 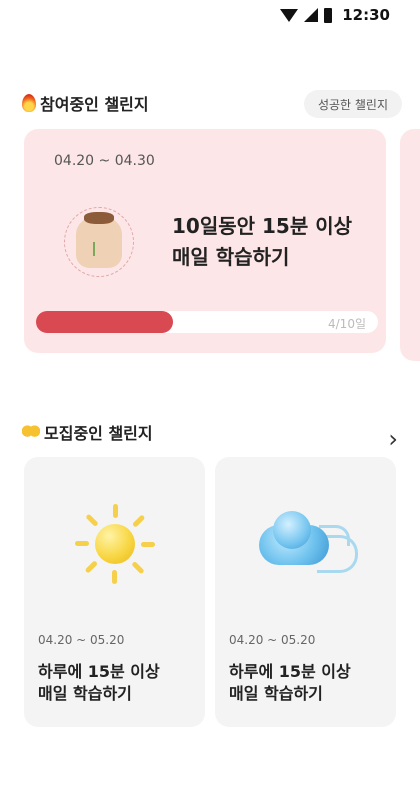 I want to click on raised-hands-icon, so click(x=31, y=432).